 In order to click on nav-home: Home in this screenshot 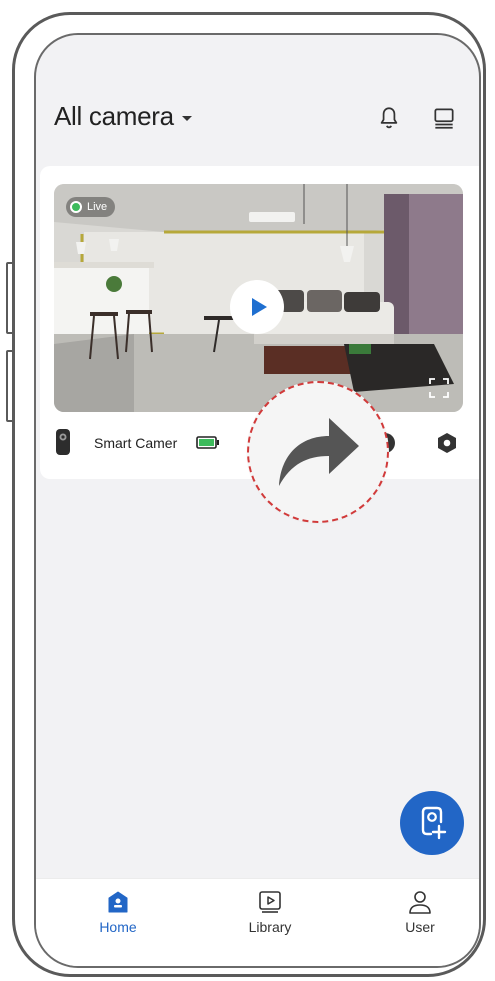, I will do `click(118, 912)`.